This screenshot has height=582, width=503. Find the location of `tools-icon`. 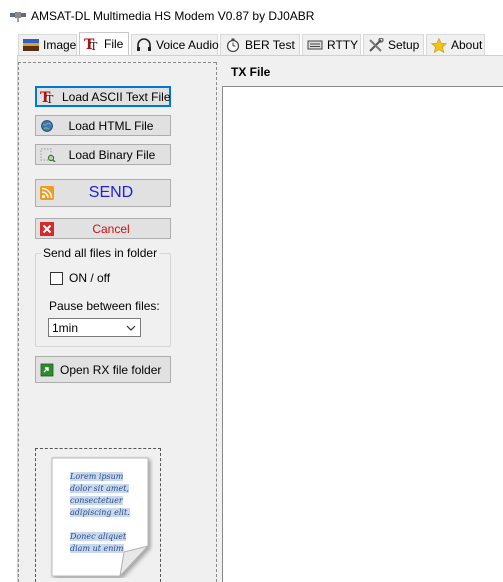

tools-icon is located at coordinates (376, 45).